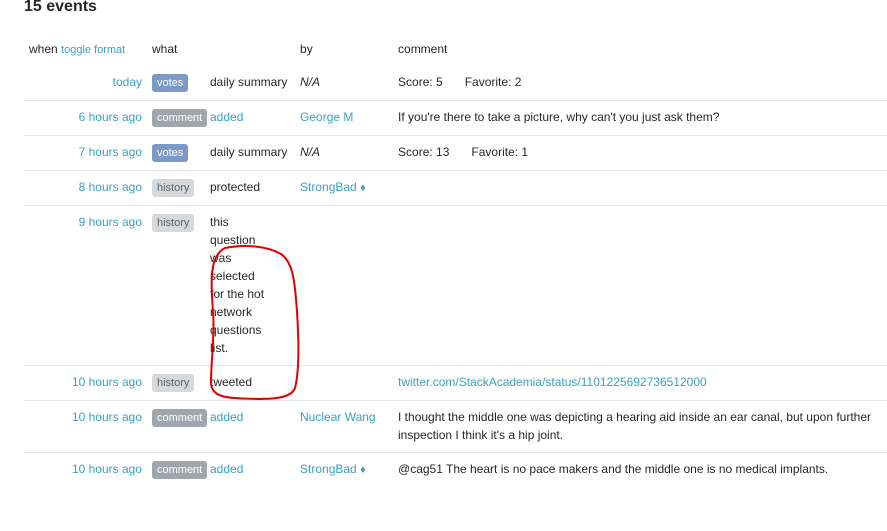  I want to click on when-label: when, so click(43, 49).